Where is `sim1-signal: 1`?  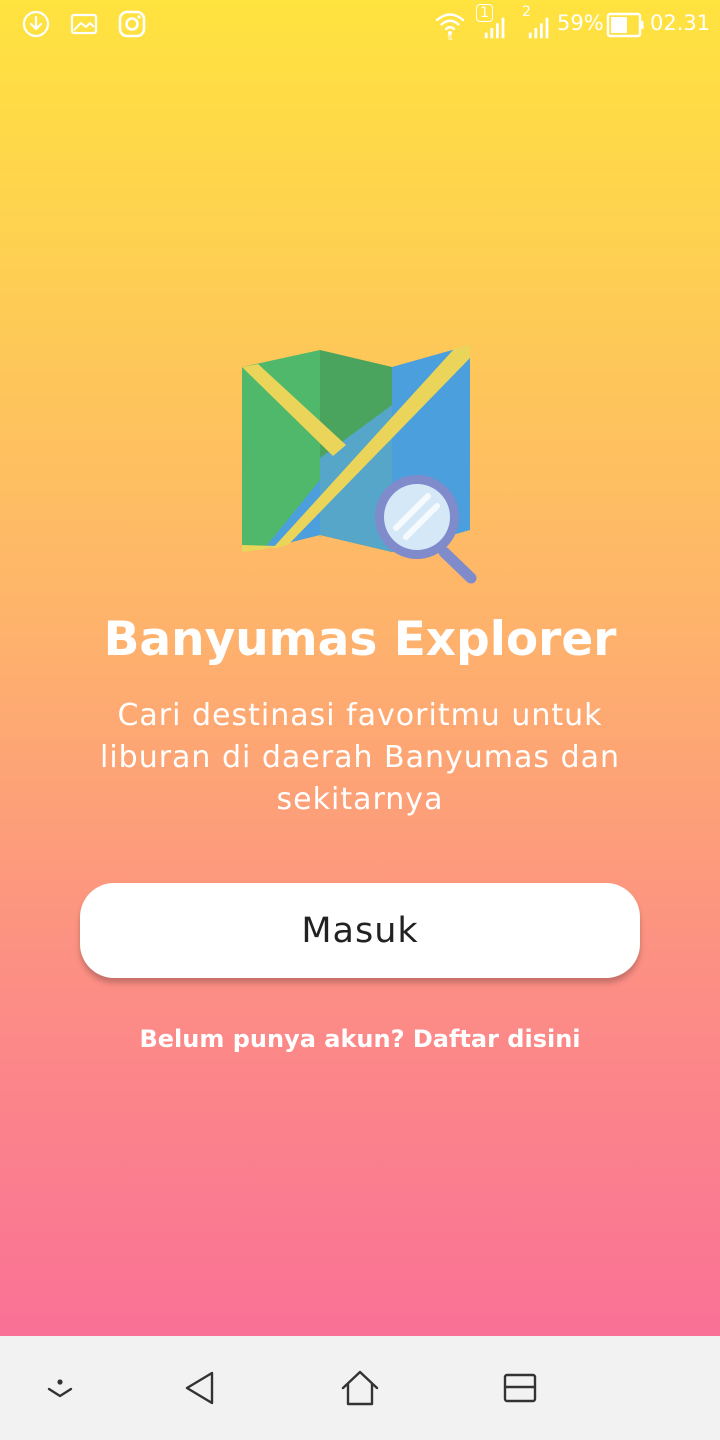 sim1-signal: 1 is located at coordinates (494, 24).